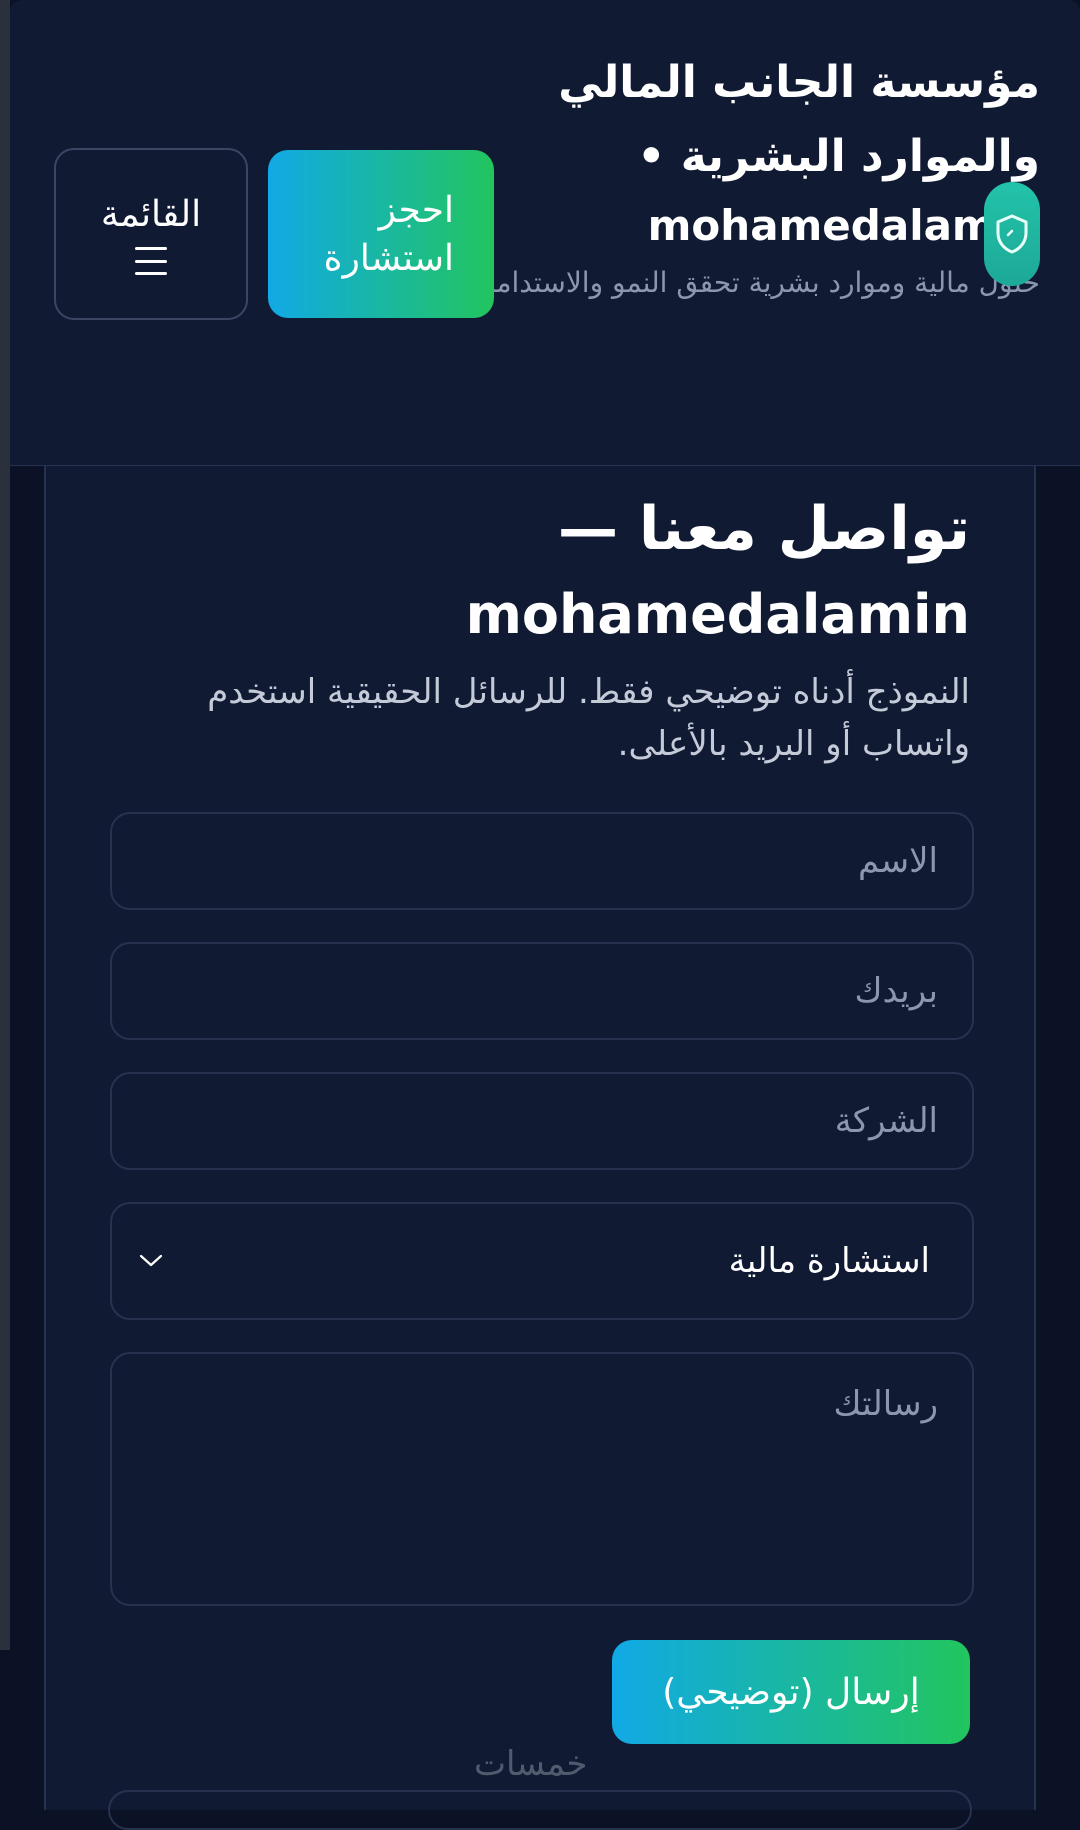 Image resolution: width=1080 pixels, height=1830 pixels. What do you see at coordinates (542, 991) in the screenshot?
I see `email-input` at bounding box center [542, 991].